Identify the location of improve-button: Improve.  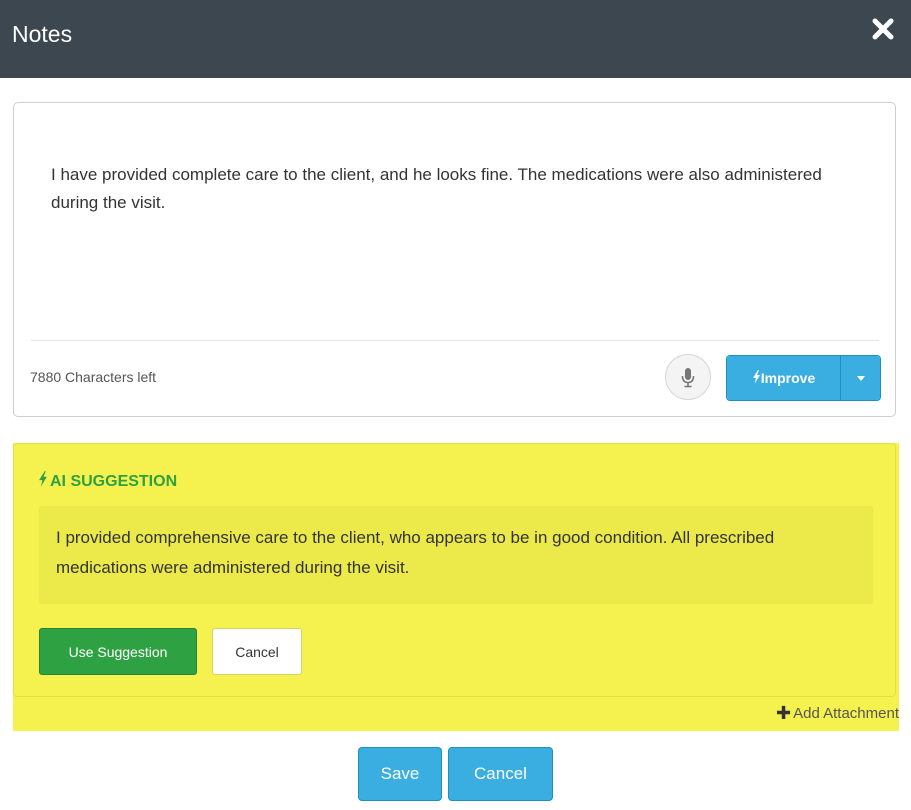
(783, 378).